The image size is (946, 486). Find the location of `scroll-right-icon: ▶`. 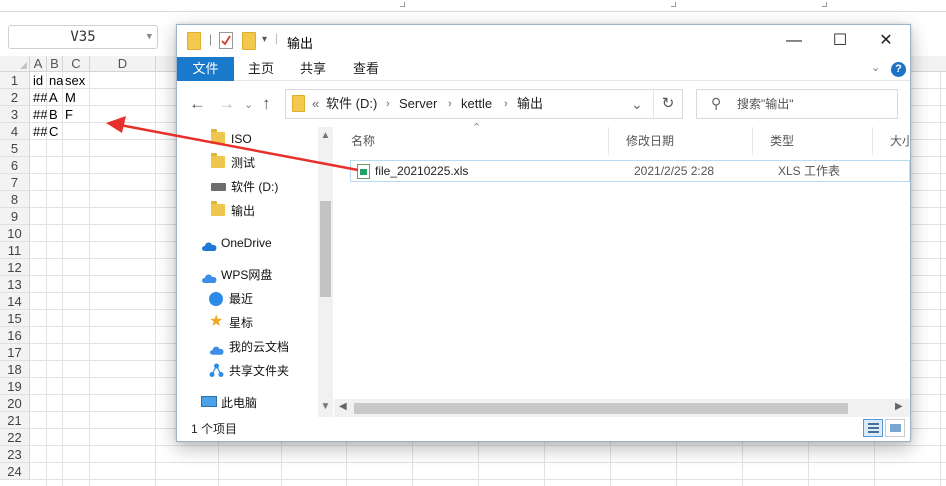

scroll-right-icon: ▶ is located at coordinates (899, 406).